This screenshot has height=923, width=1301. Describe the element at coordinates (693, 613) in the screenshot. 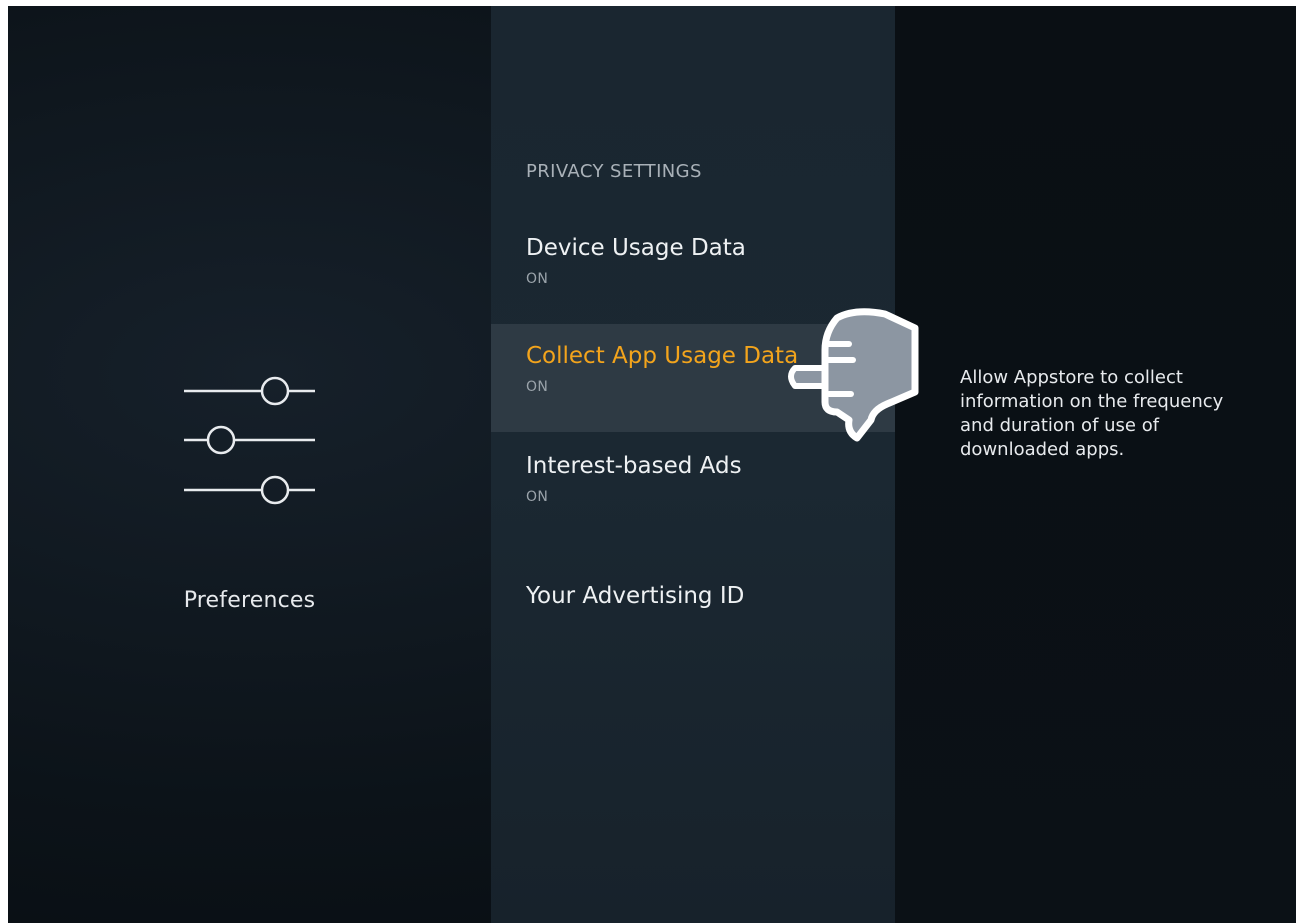

I see `menu-item-your-advertising-id: Your Advertising ID` at that location.